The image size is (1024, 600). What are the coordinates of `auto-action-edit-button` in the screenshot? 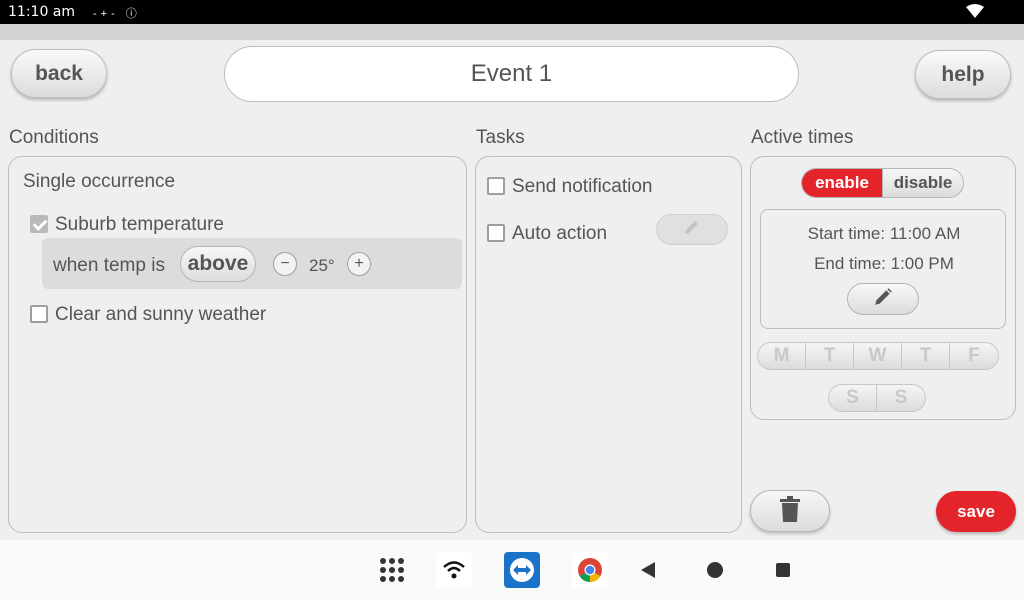 It's located at (692, 229).